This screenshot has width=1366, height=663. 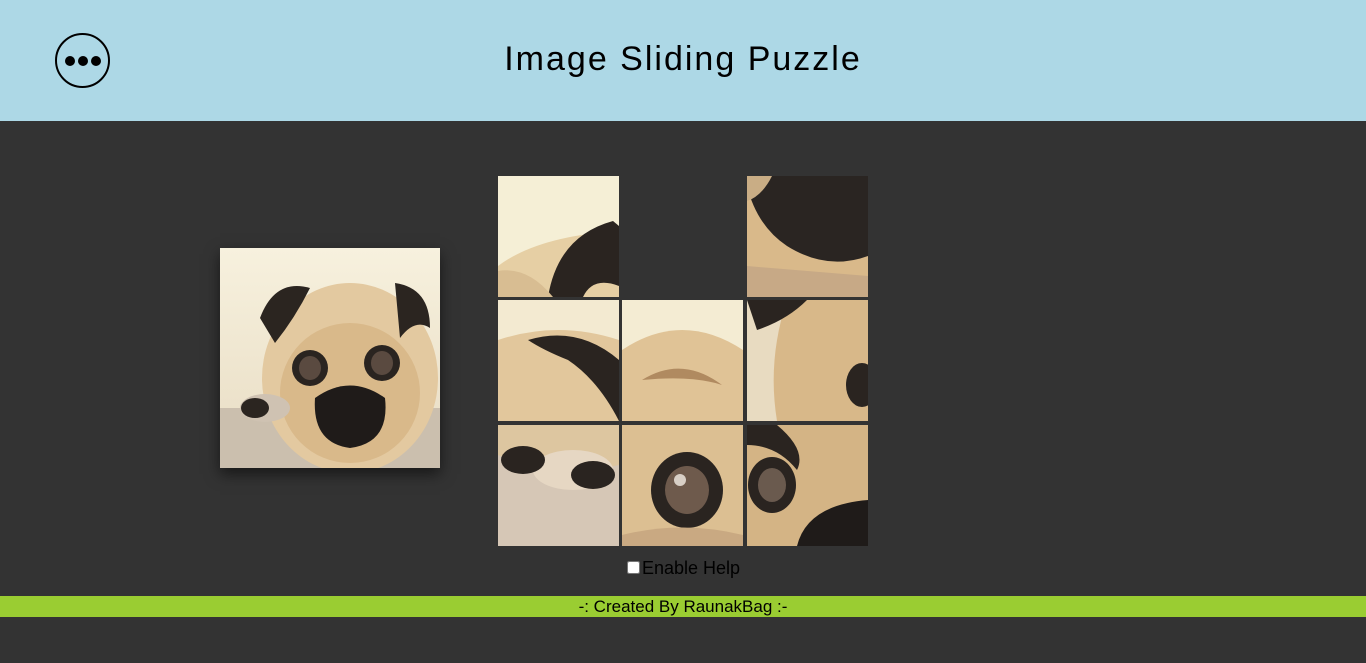 I want to click on page-title: Image Sliding Puzzle, so click(x=683, y=59).